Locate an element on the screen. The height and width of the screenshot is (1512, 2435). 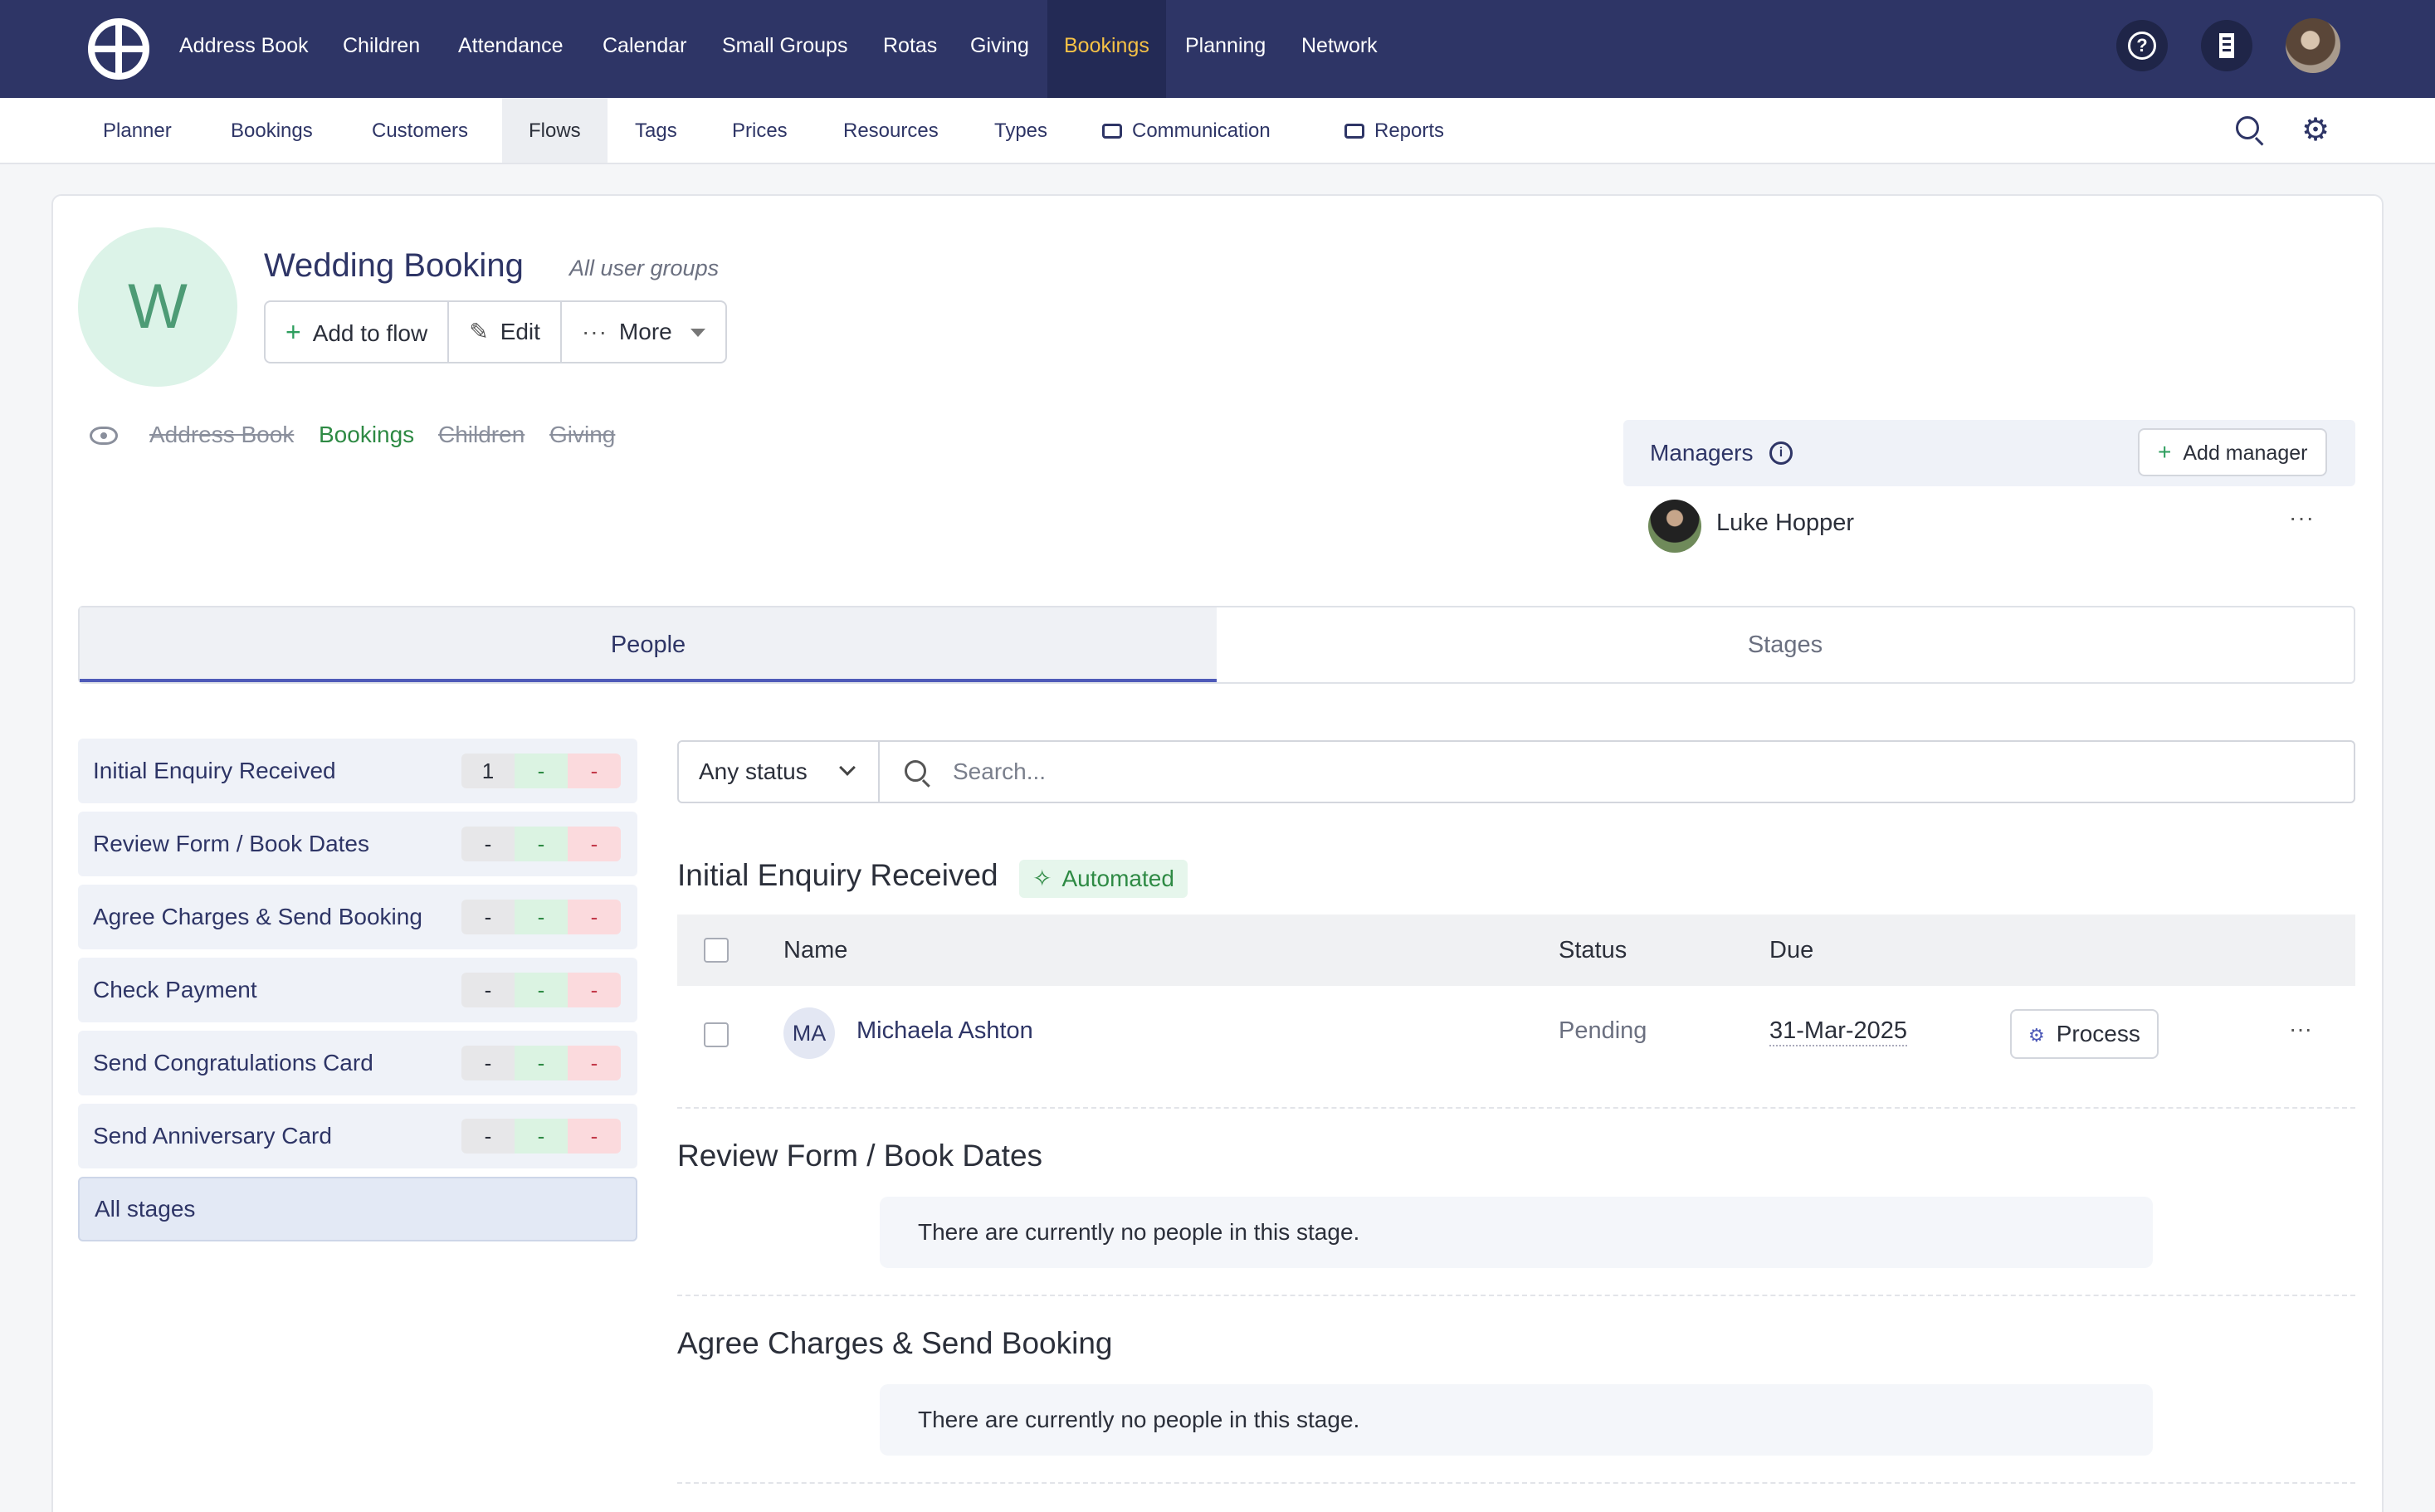
person-status: Pending is located at coordinates (1603, 1030).